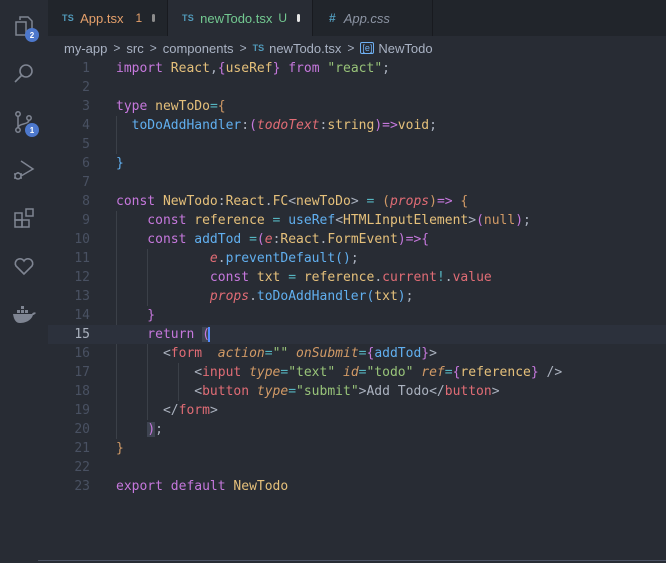  What do you see at coordinates (357, 239) in the screenshot?
I see `code-line: 10 const addTod =(e:React.FormEvent)=>{` at bounding box center [357, 239].